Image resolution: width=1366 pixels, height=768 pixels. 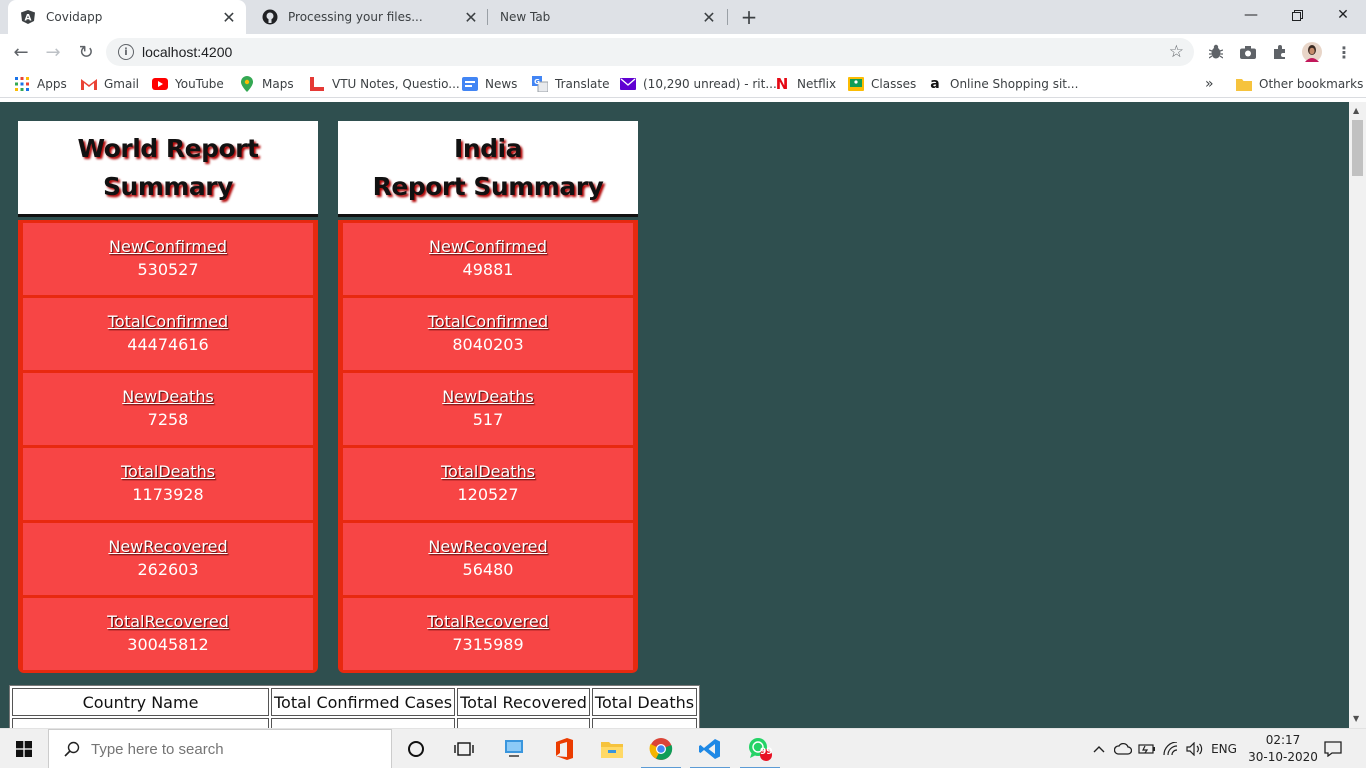 What do you see at coordinates (1251, 15) in the screenshot?
I see `minimize-icon: —` at bounding box center [1251, 15].